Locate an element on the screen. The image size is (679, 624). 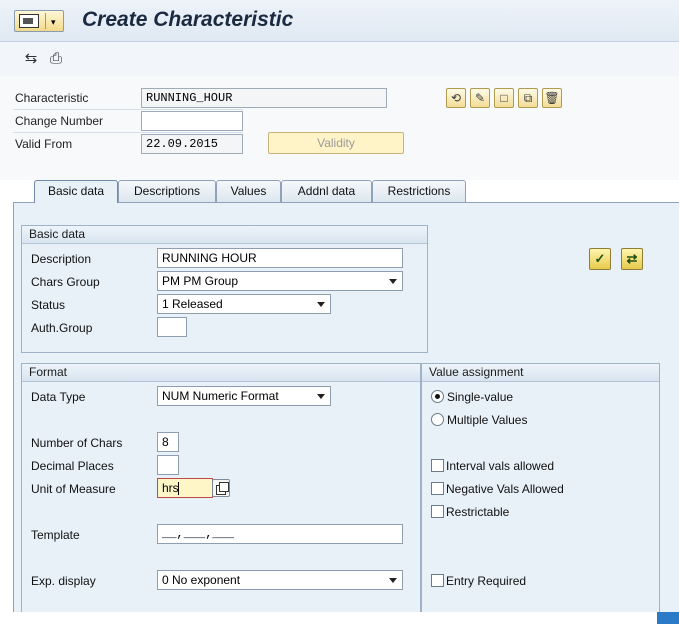
application-toolbar: ⇆ ⎙ is located at coordinates (339, 59).